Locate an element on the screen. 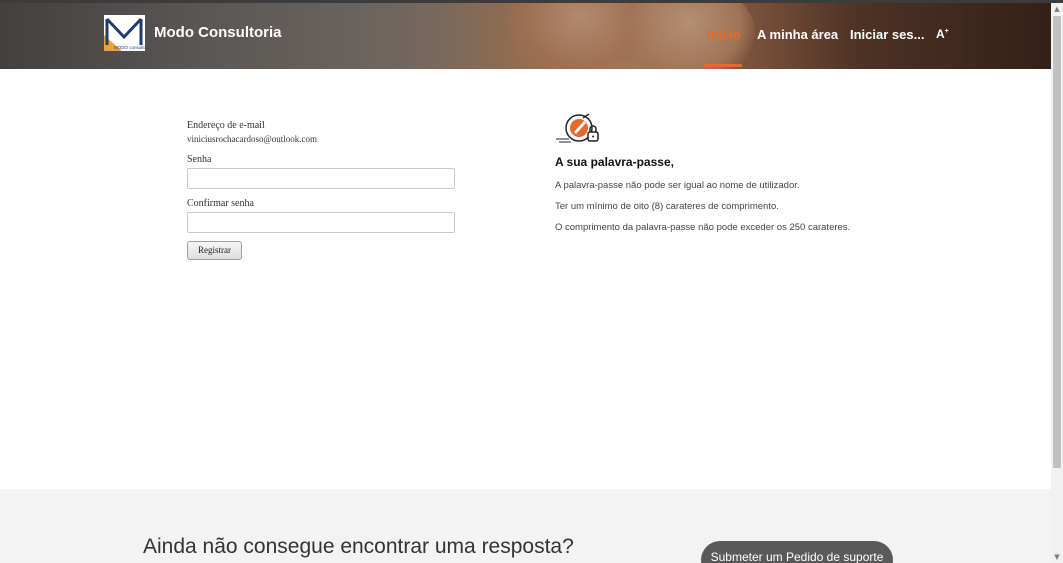 Image resolution: width=1063 pixels, height=563 pixels. password-field is located at coordinates (321, 178).